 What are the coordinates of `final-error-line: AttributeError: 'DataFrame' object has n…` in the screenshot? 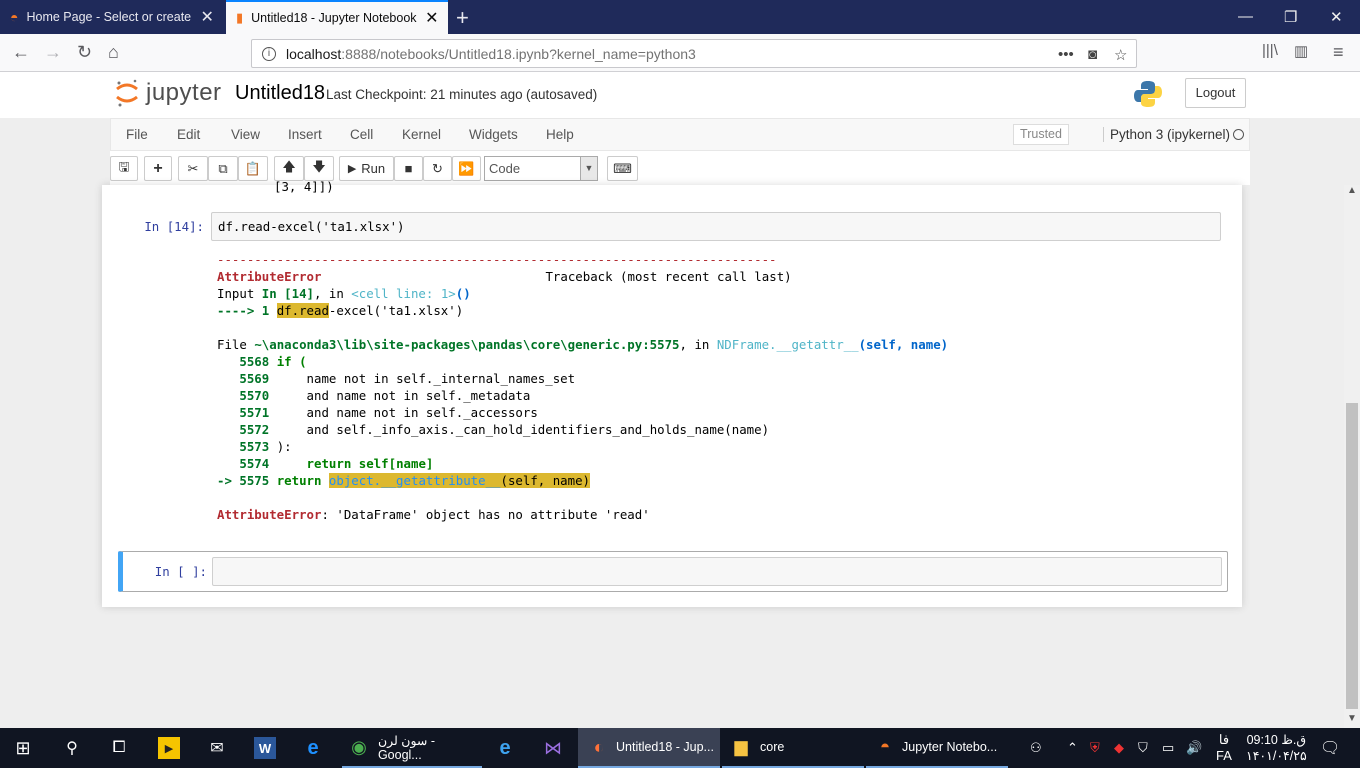 It's located at (433, 514).